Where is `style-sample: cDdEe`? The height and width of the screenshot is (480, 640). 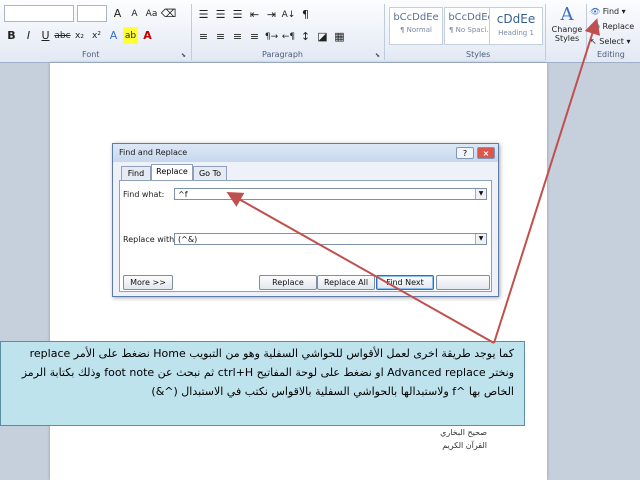
style-sample: cDdEe is located at coordinates (516, 19).